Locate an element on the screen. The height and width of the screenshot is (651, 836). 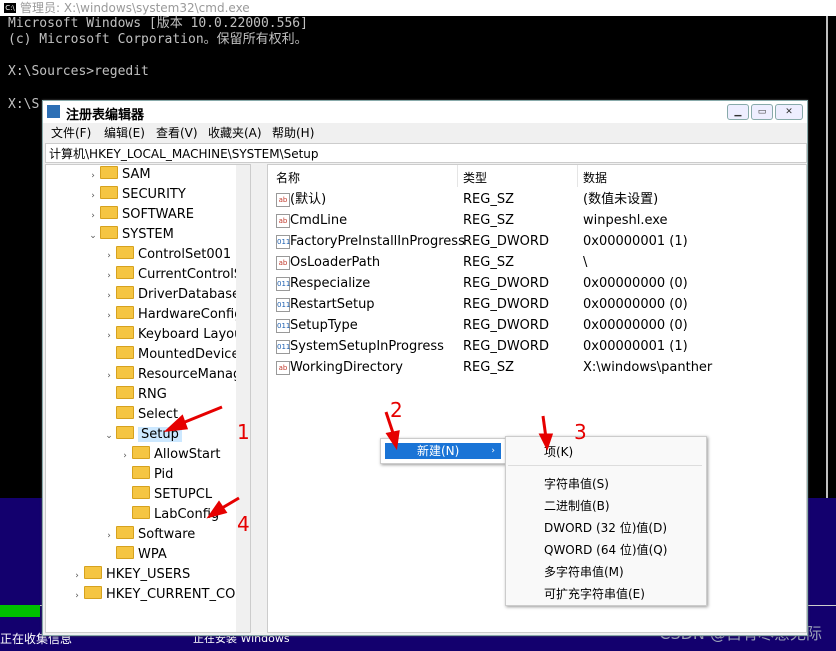
annotation-3: 3 is located at coordinates (580, 432).